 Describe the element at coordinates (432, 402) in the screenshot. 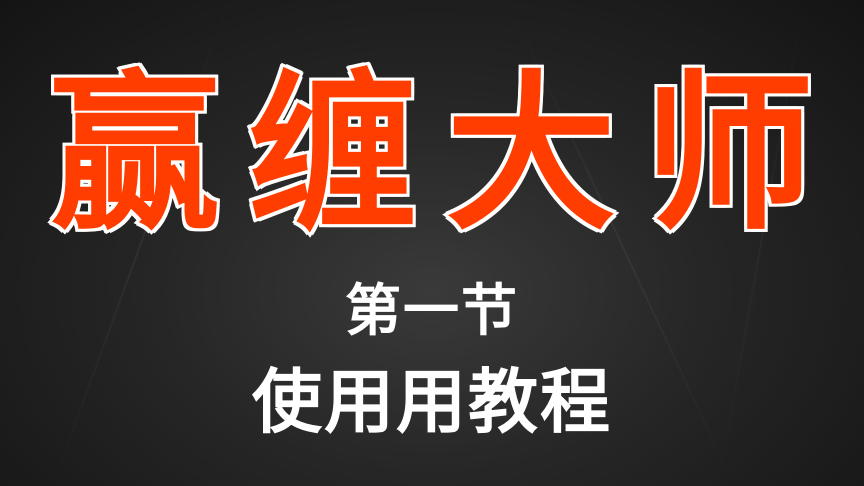

I see `lesson-subtitle: 使用用教程` at that location.